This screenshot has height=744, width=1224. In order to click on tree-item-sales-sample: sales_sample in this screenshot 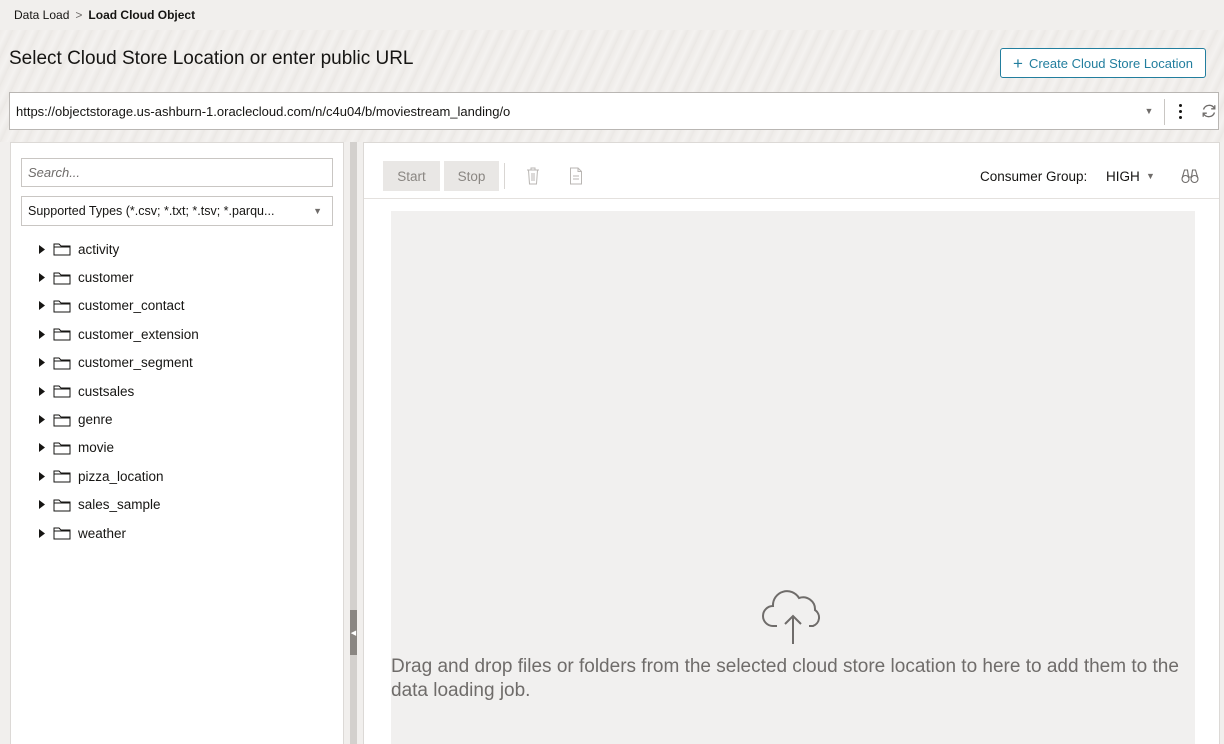, I will do `click(187, 505)`.